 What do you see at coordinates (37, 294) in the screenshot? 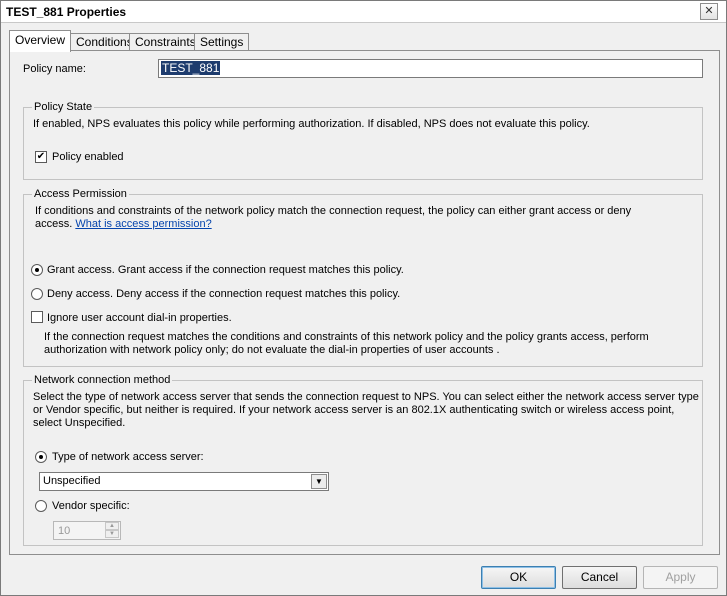
I see `deny-access-radio` at bounding box center [37, 294].